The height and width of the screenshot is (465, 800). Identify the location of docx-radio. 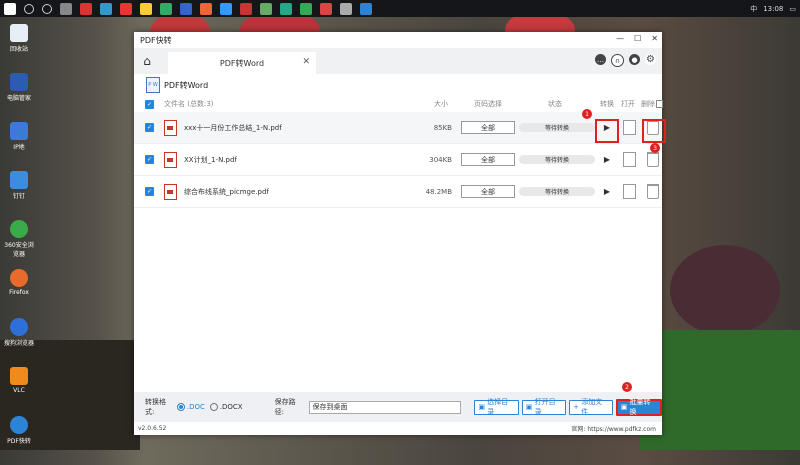
(213, 407).